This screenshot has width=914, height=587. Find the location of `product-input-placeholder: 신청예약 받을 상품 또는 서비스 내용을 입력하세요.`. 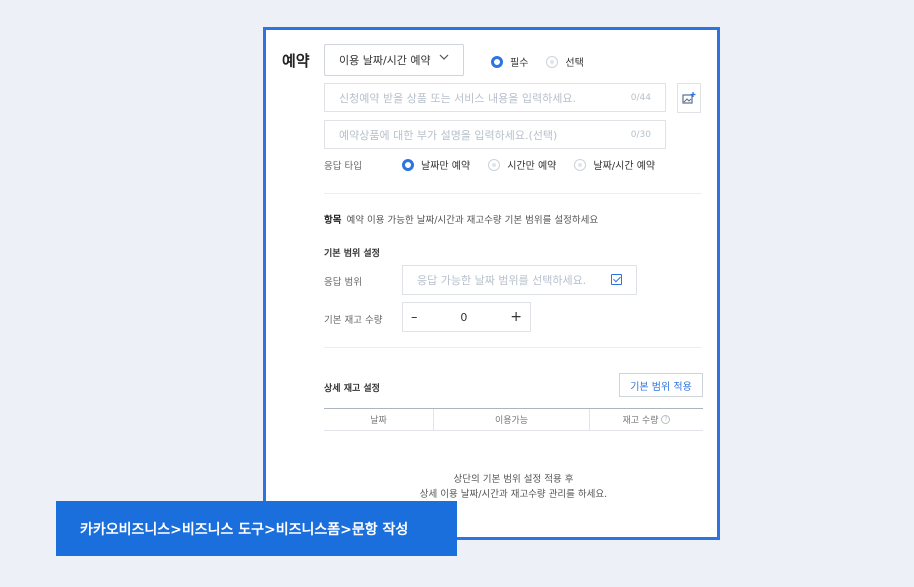

product-input-placeholder: 신청예약 받을 상품 또는 서비스 내용을 입력하세요. is located at coordinates (457, 98).